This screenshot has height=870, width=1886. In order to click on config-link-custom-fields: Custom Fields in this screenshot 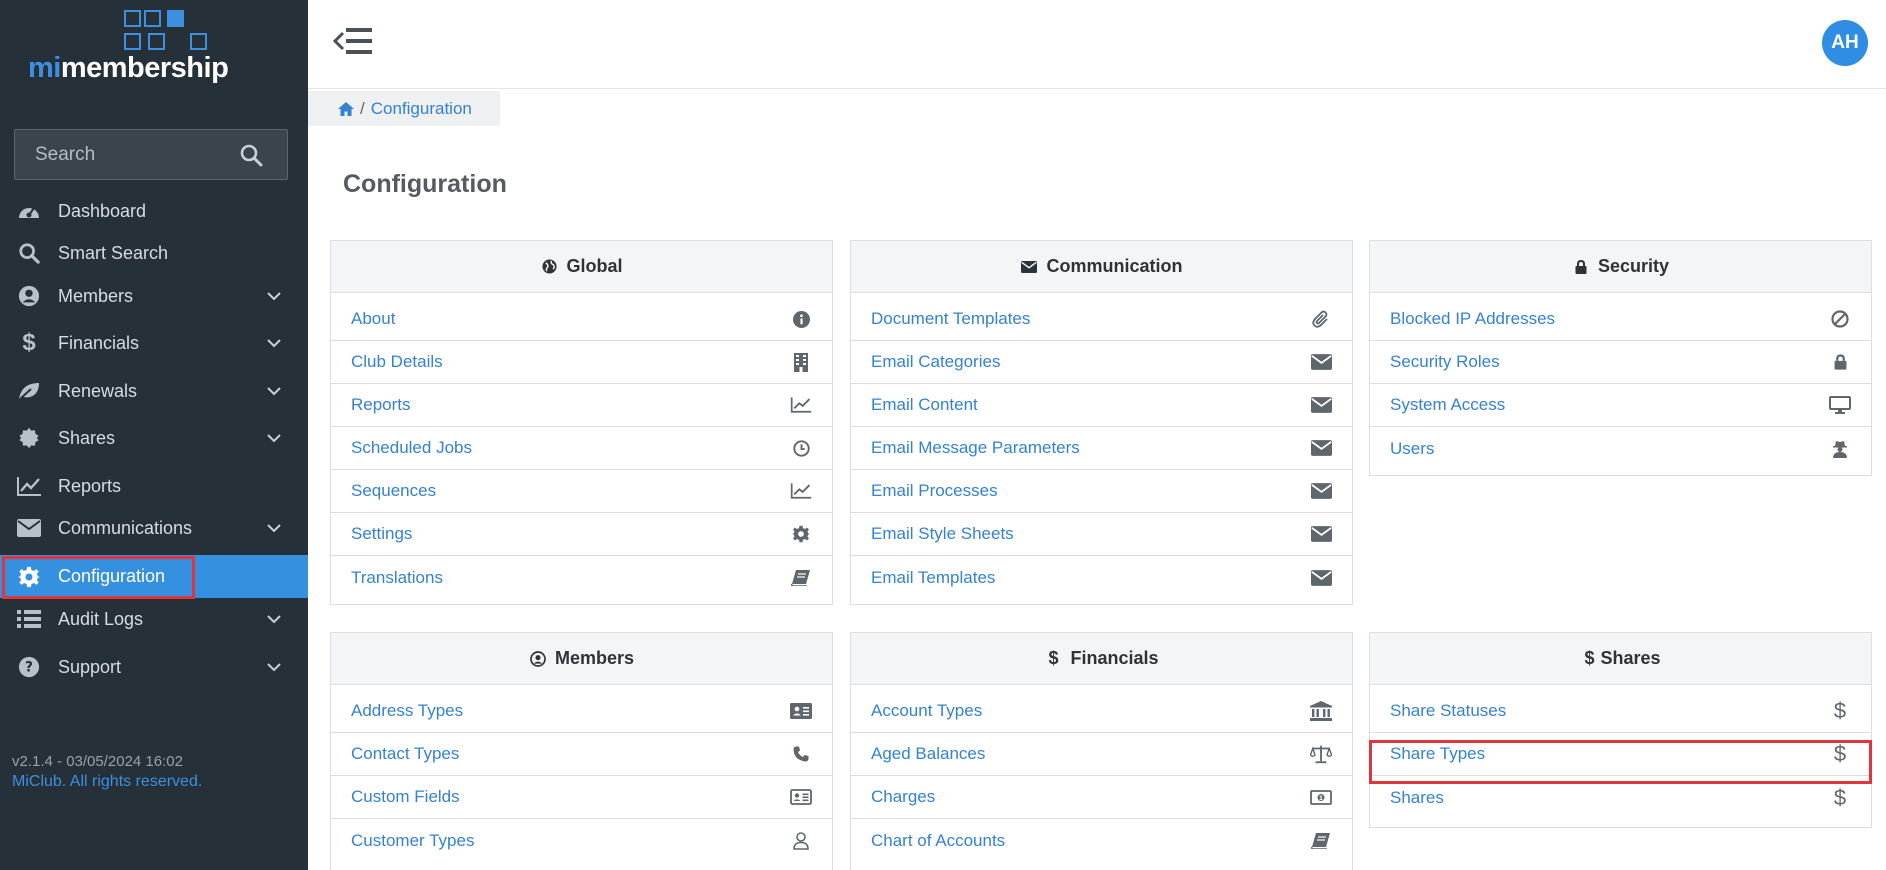, I will do `click(581, 797)`.